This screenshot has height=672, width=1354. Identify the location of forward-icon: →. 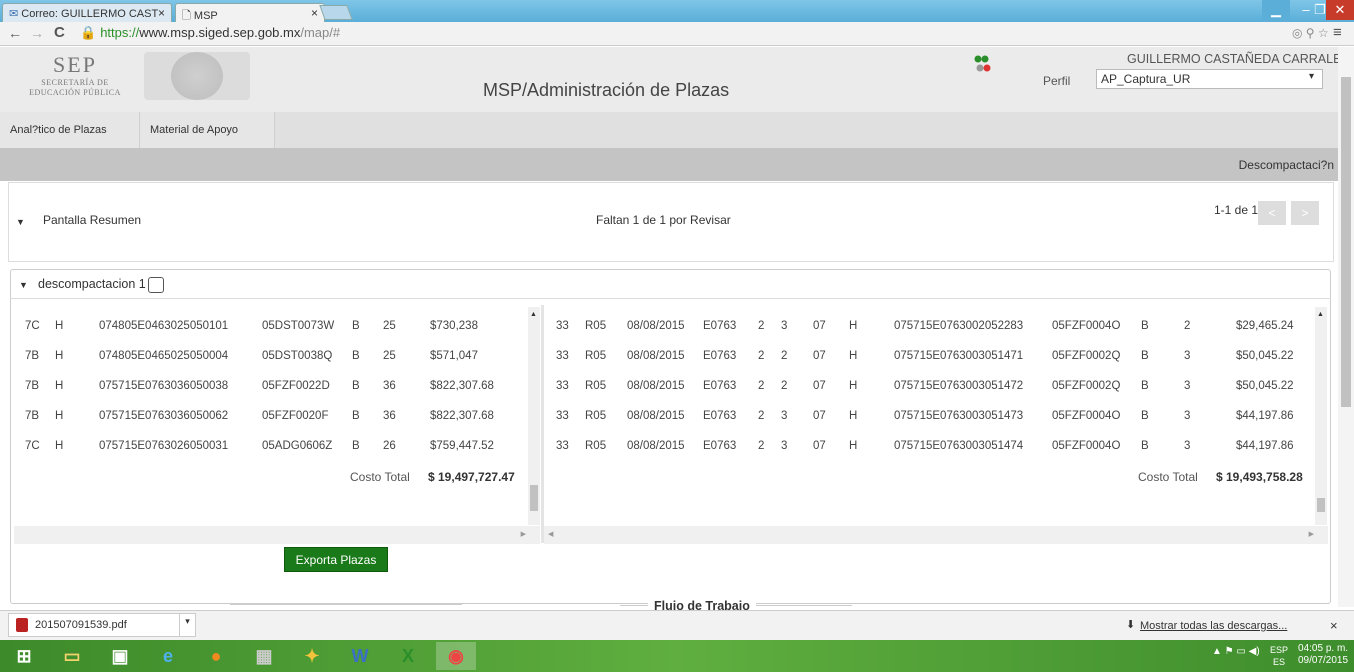
(37, 33).